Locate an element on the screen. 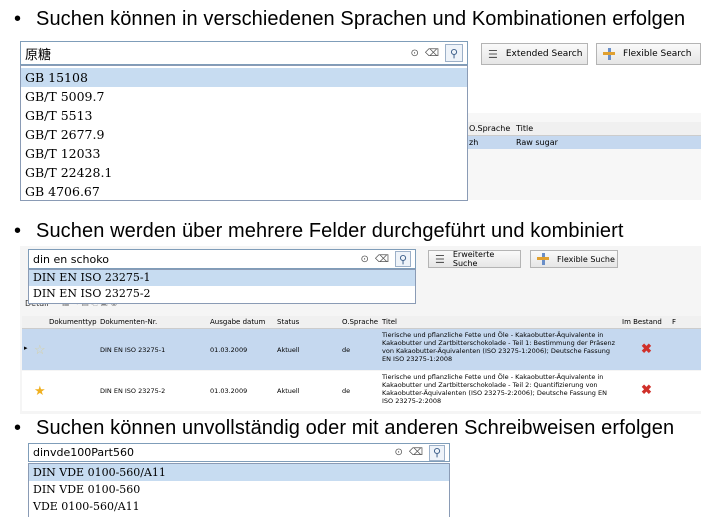  search-input: dinvde100Part560 ⊙ ⌫ ⚲ is located at coordinates (239, 452).